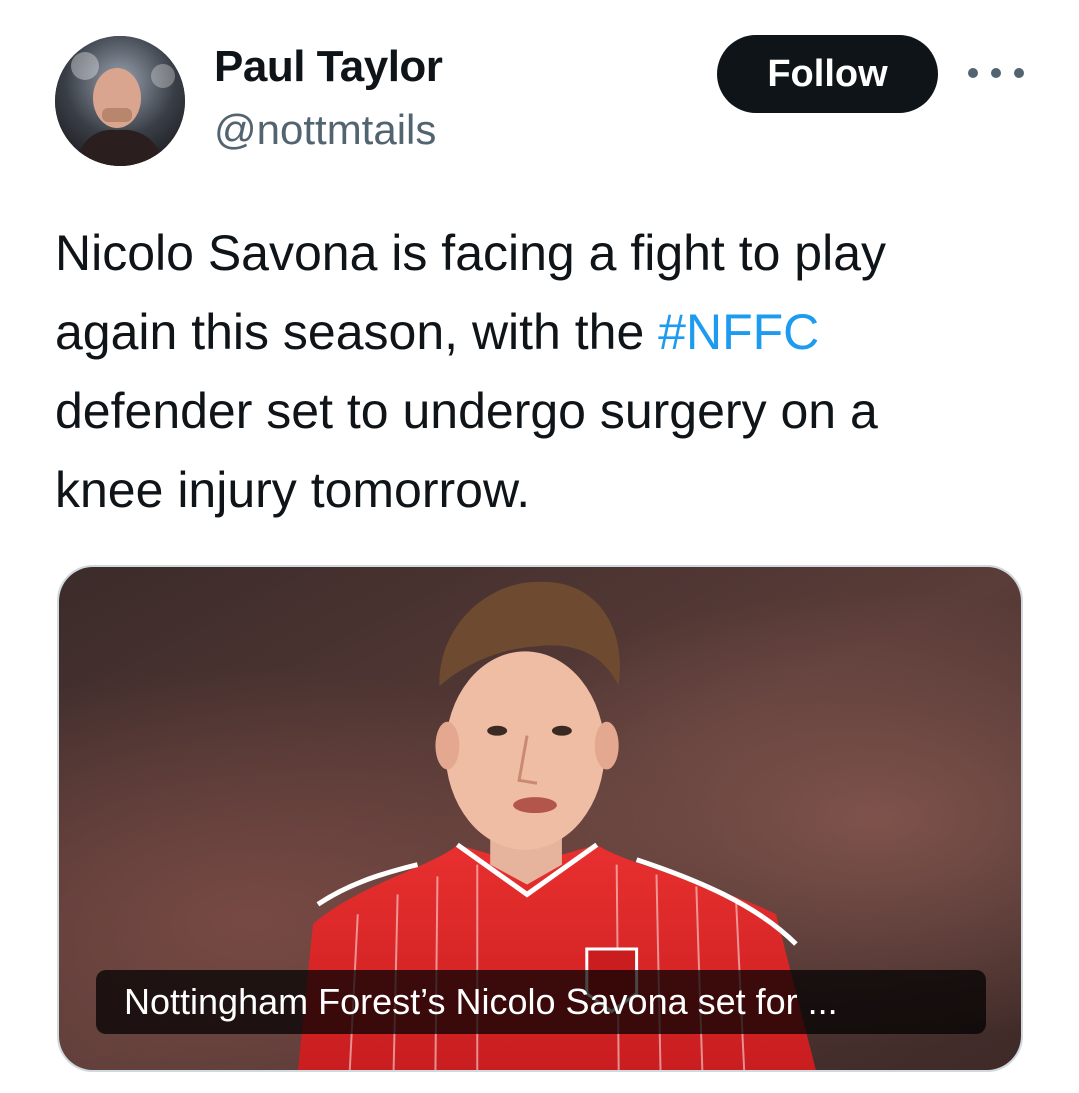 Image resolution: width=1079 pixels, height=1093 pixels. I want to click on tweet-line: Nicolo Savona is facing a fight to play, so click(471, 253).